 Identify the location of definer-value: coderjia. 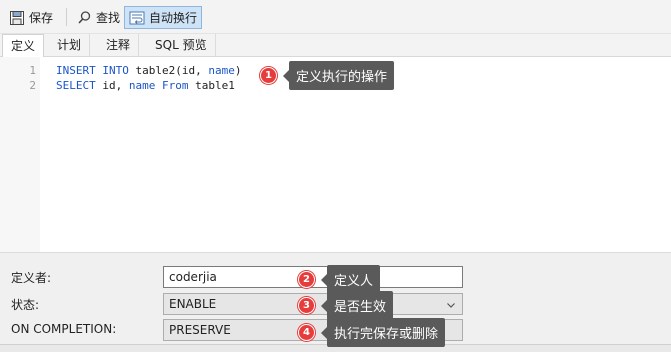
(193, 277).